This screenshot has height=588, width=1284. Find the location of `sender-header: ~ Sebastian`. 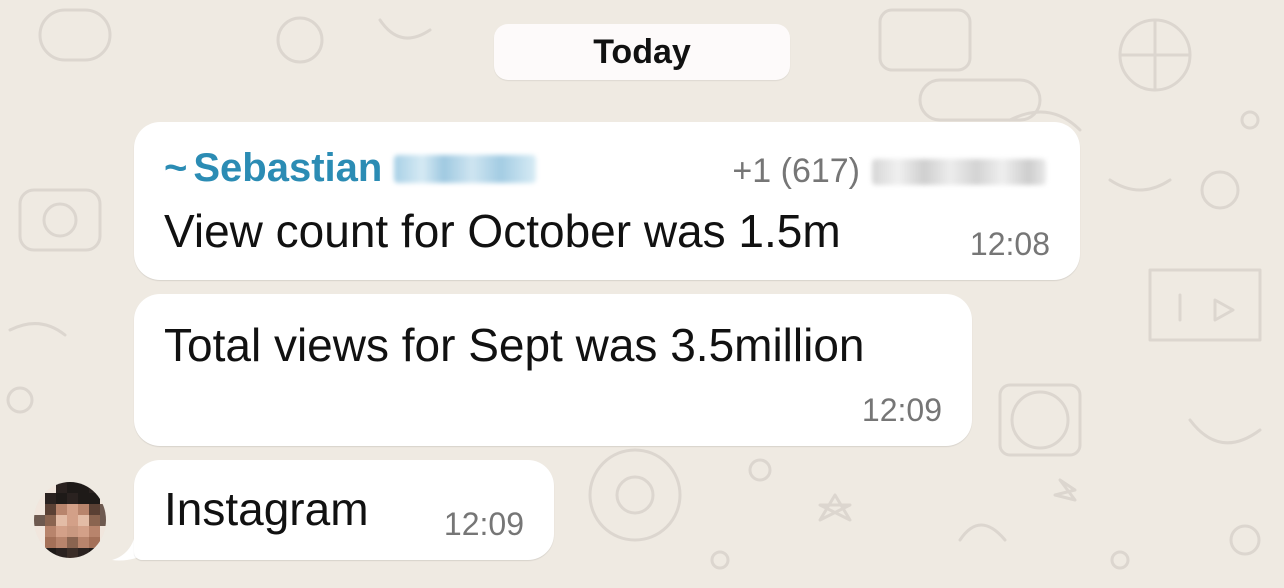

sender-header: ~ Sebastian is located at coordinates (350, 168).